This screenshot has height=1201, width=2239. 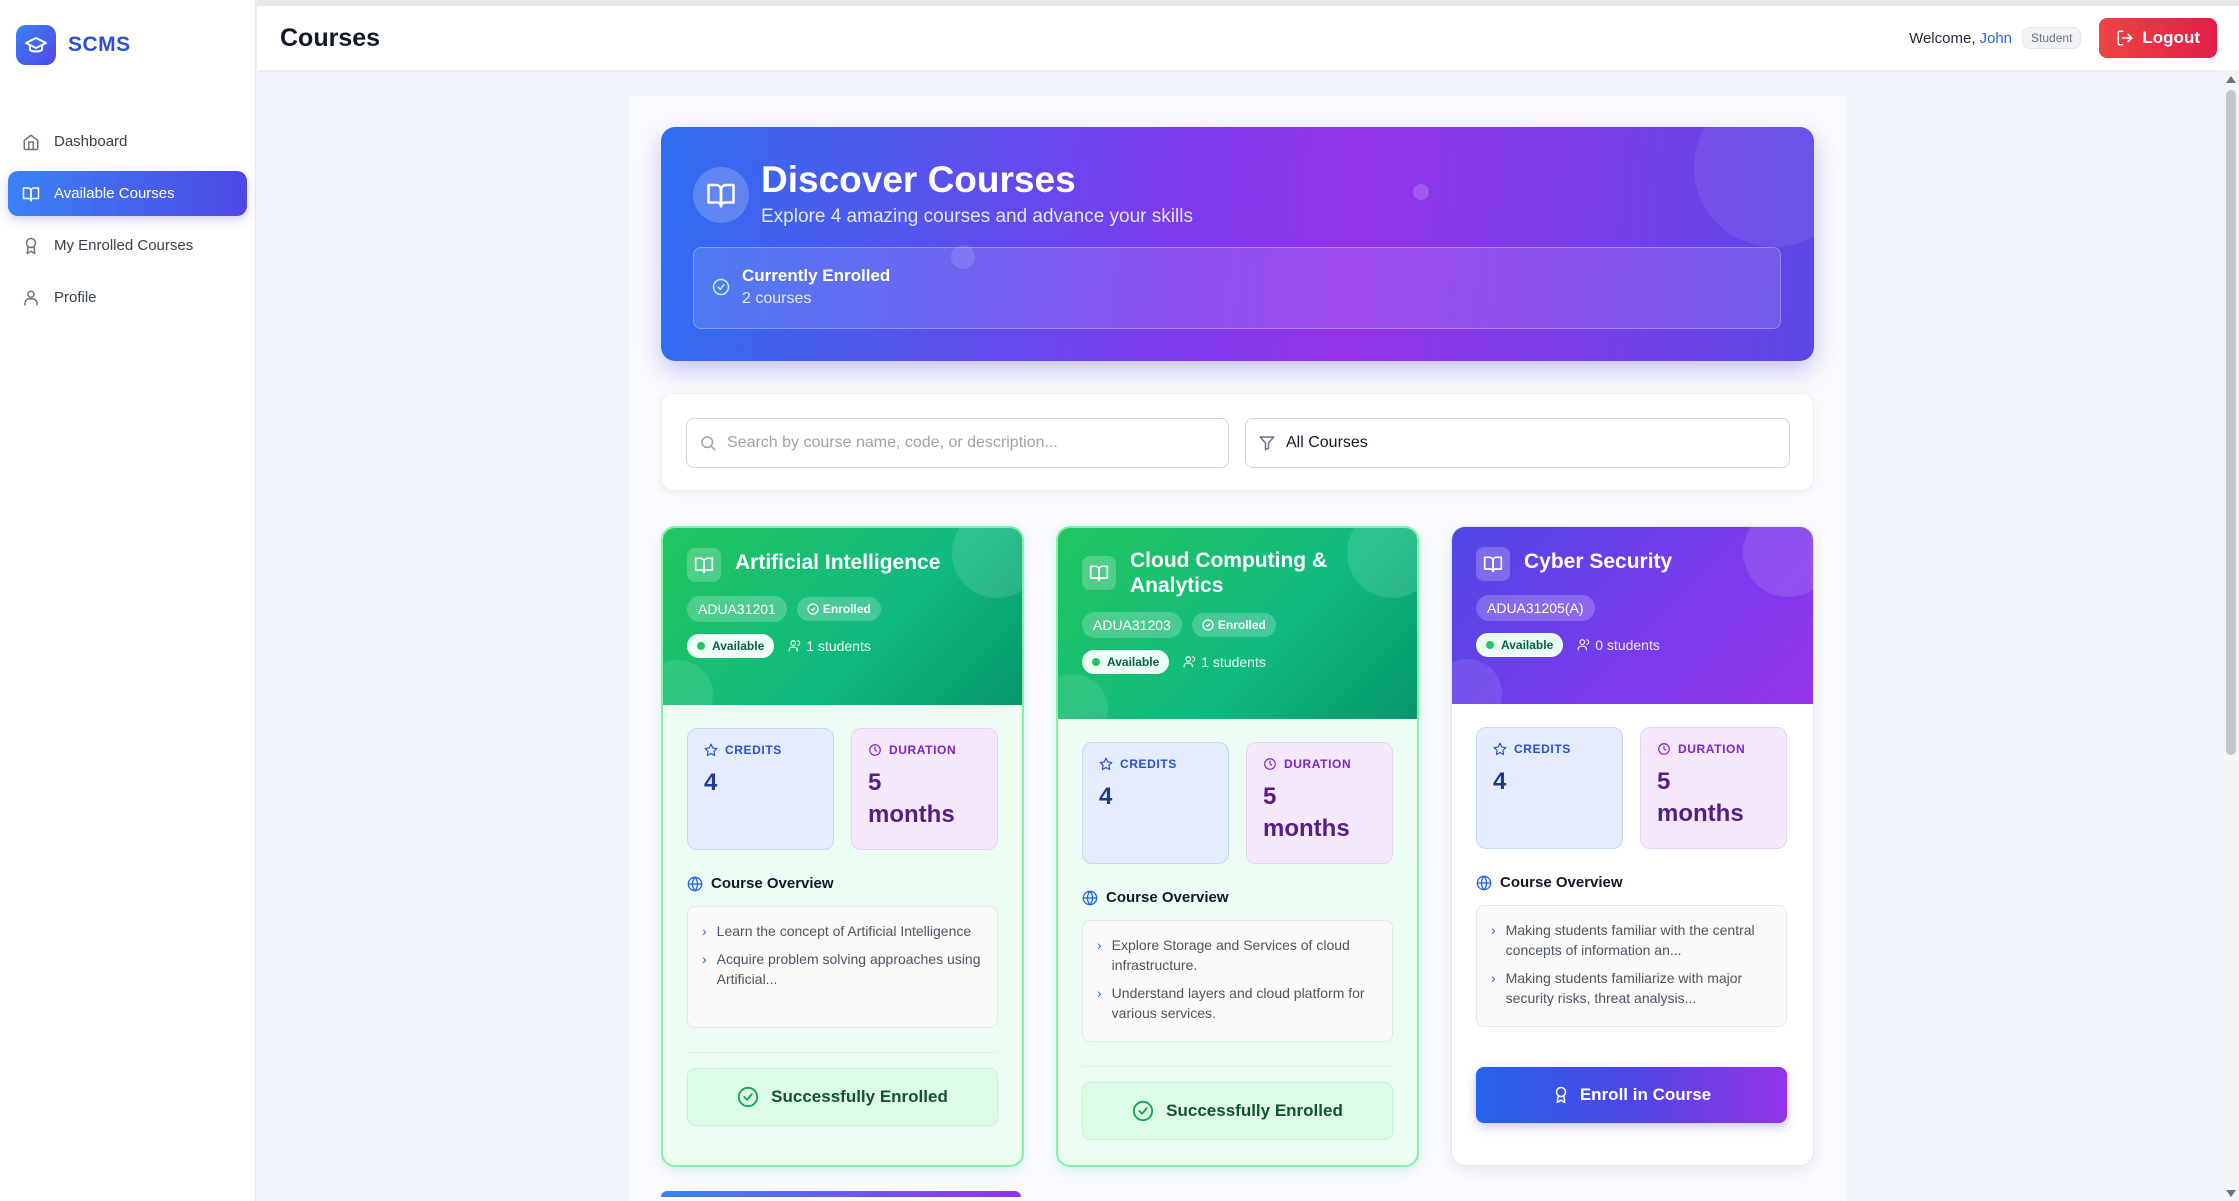 I want to click on duration-unit: months, so click(x=1306, y=828).